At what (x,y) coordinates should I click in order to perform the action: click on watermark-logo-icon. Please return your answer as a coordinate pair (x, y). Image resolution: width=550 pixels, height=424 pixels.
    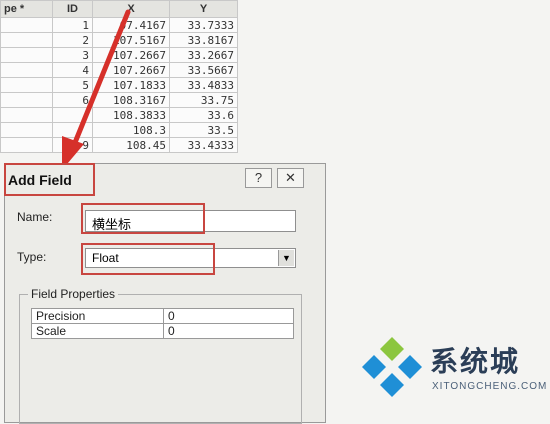
    Looking at the image, I should click on (392, 367).